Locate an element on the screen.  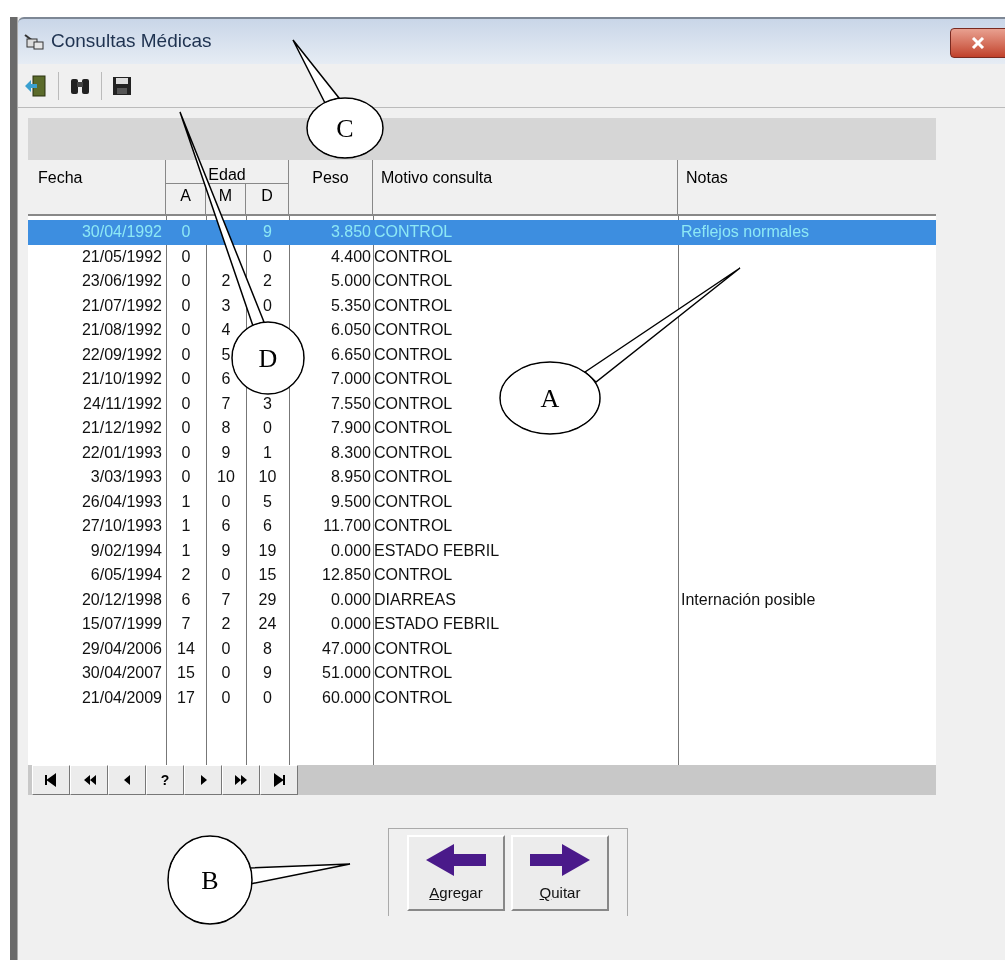
table-cell-text: 4.400 is located at coordinates (350, 256).